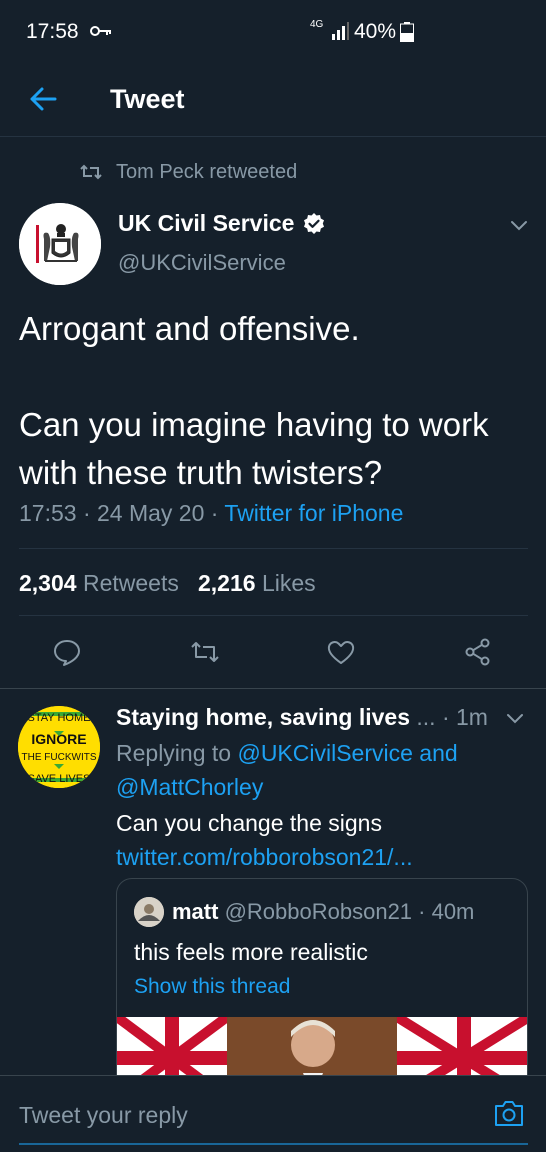  I want to click on battery-icon, so click(407, 32).